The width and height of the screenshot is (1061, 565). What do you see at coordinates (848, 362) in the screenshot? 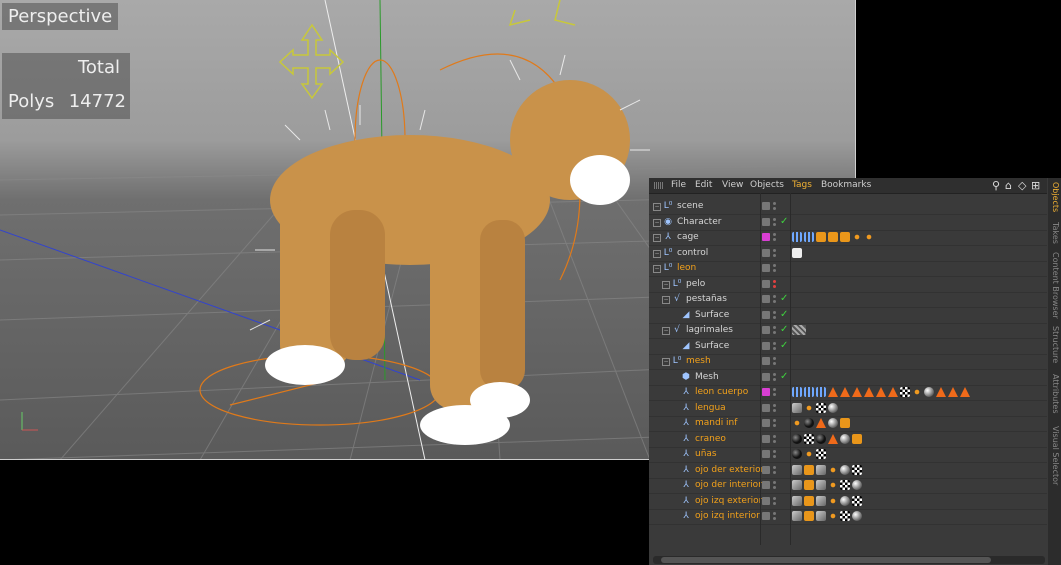
I see `object-row: − L⁰ mesh` at bounding box center [848, 362].